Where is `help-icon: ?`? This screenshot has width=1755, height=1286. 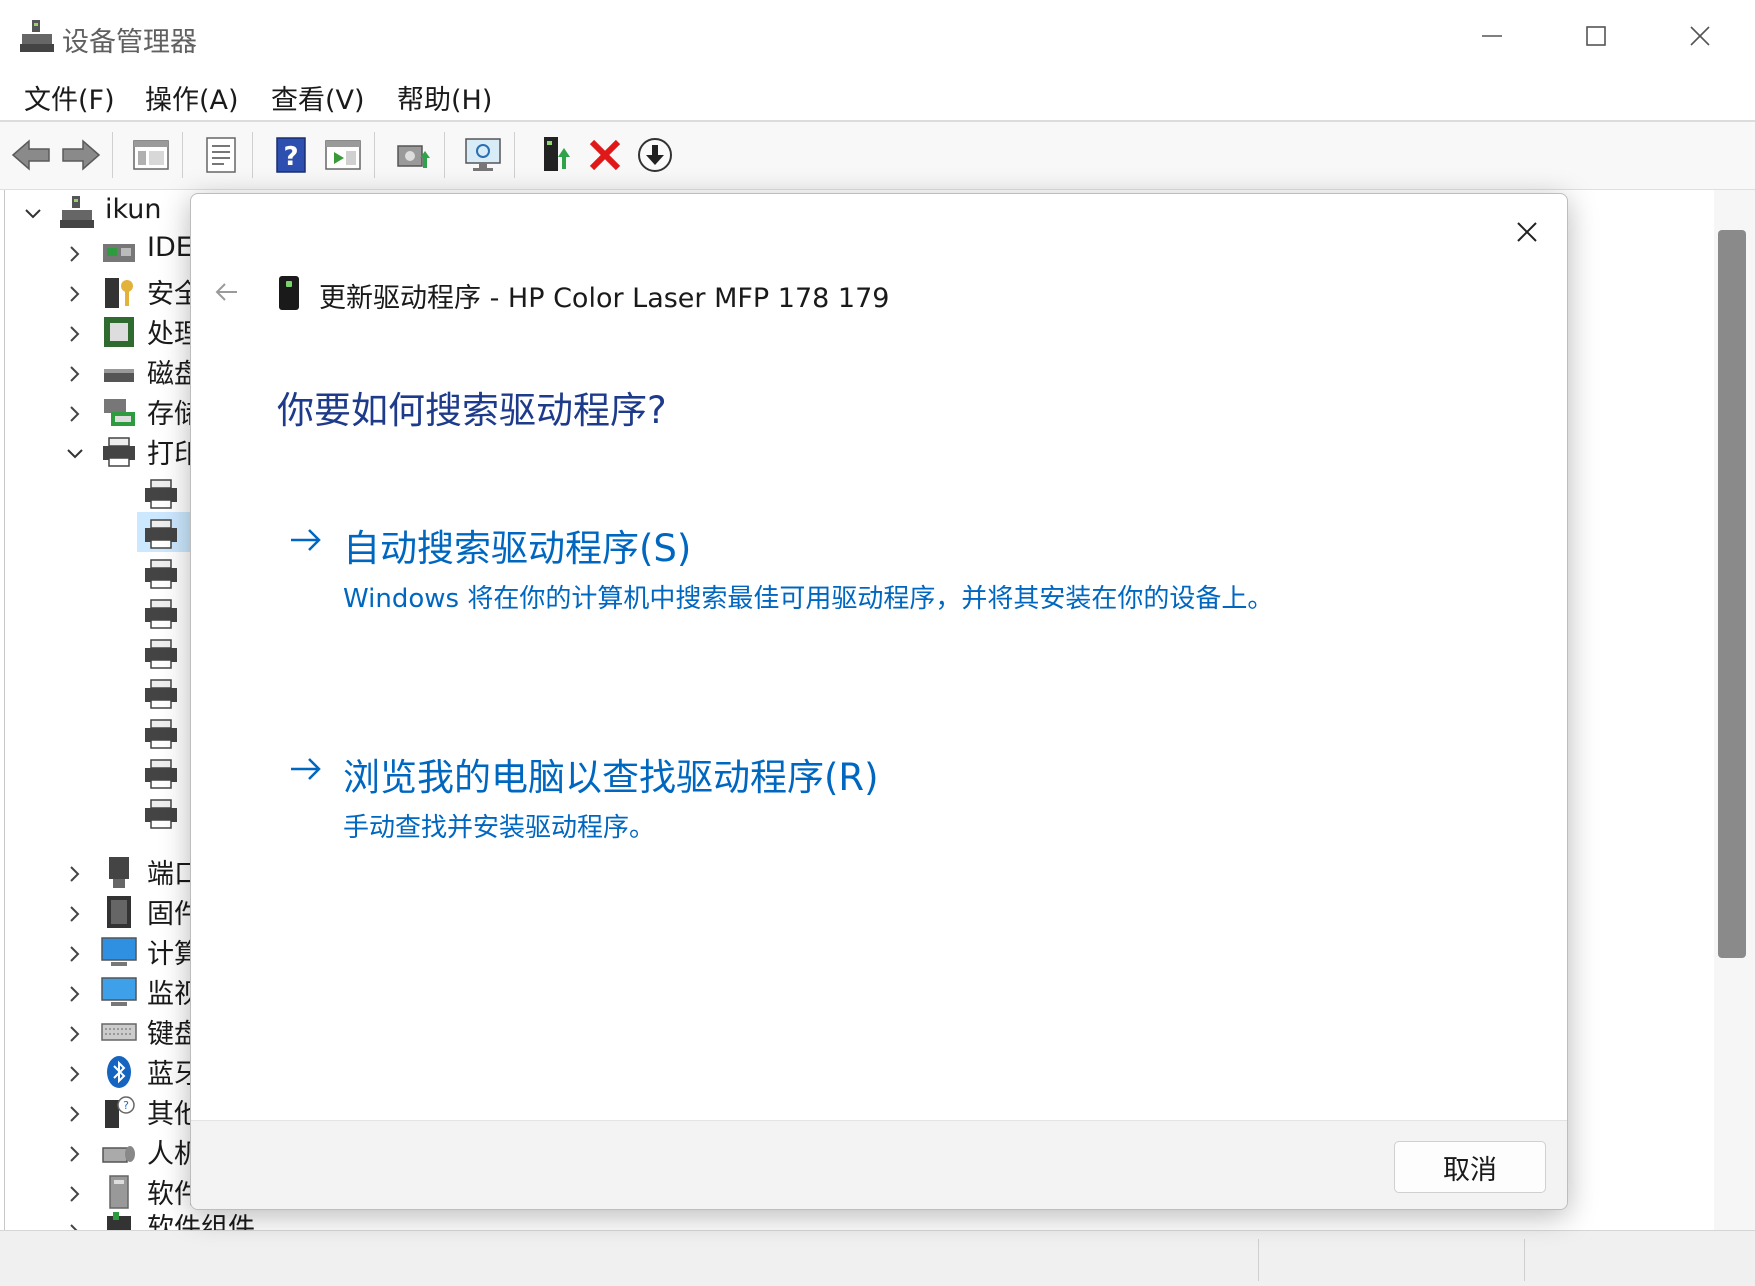 help-icon: ? is located at coordinates (291, 155).